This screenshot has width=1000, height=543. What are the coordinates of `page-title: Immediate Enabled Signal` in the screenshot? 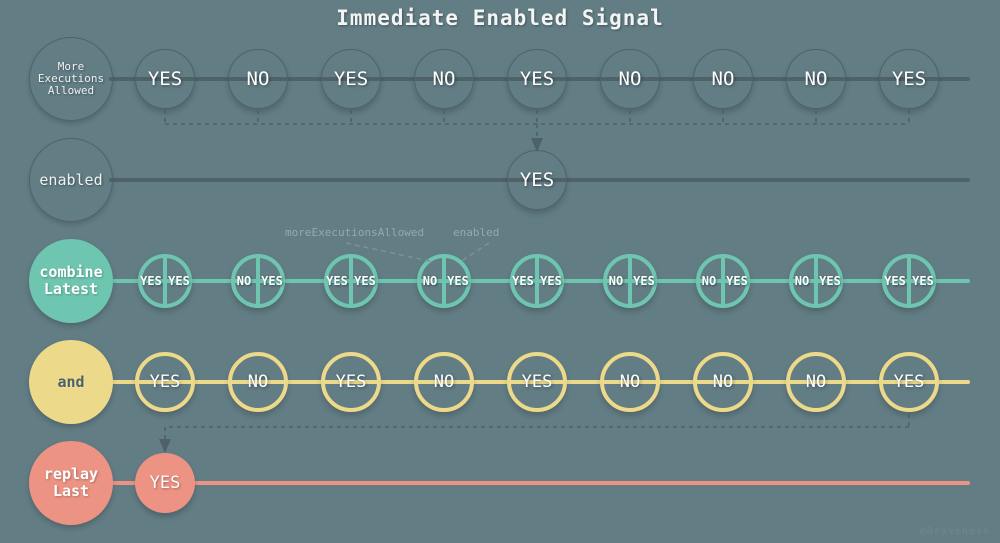 It's located at (500, 18).